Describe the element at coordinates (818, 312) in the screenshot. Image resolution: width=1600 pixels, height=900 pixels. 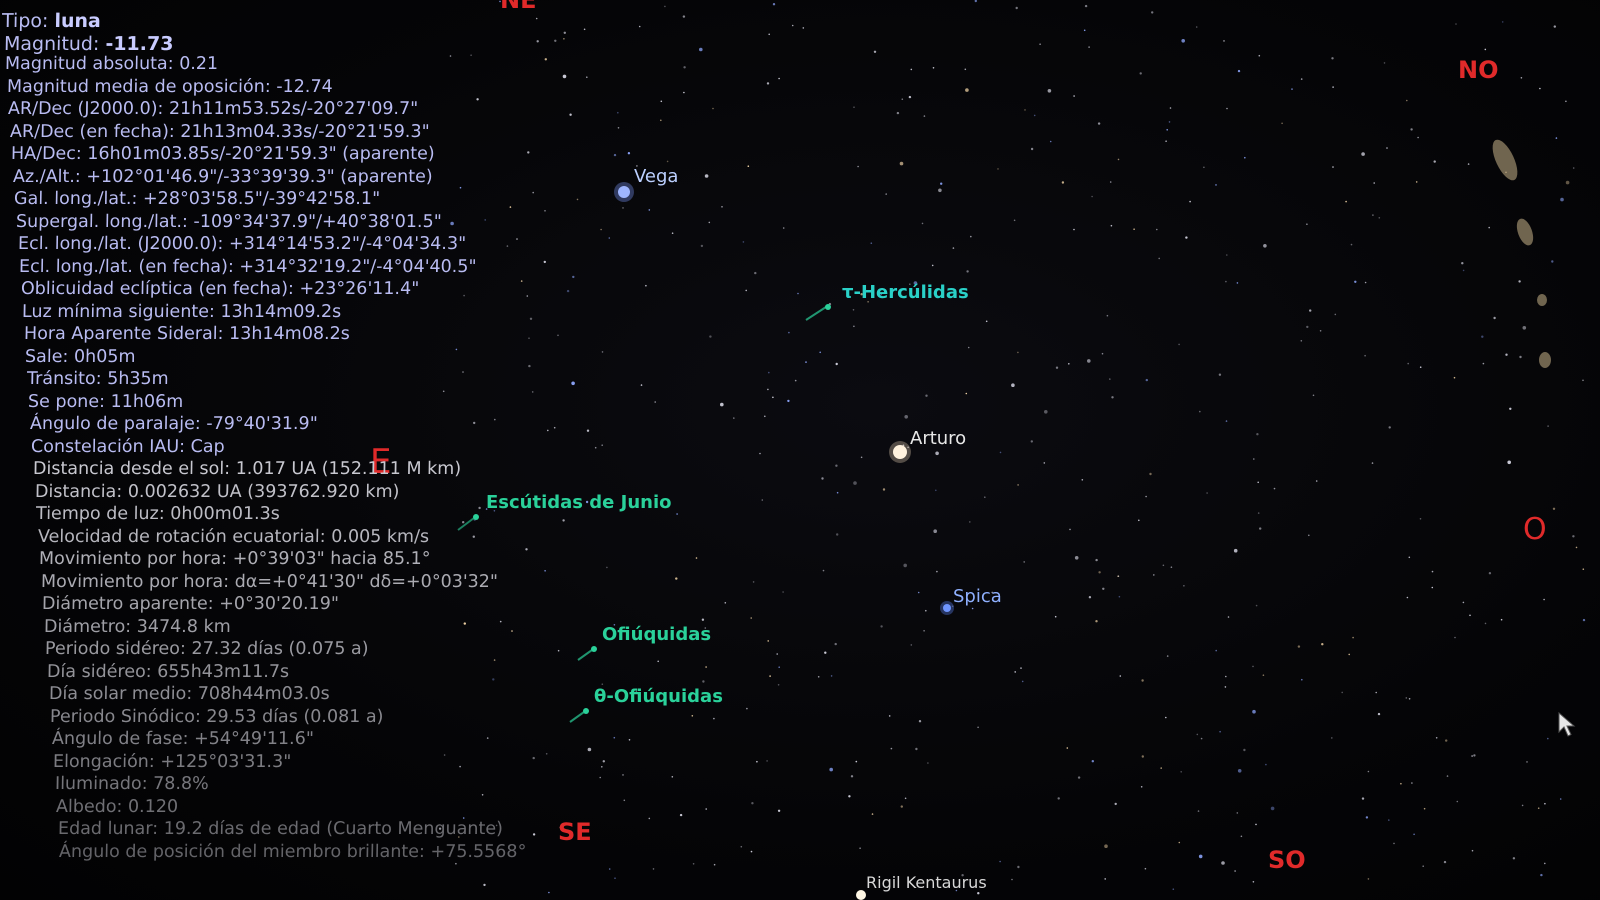
I see `tau-herculids-radiant-icon` at that location.